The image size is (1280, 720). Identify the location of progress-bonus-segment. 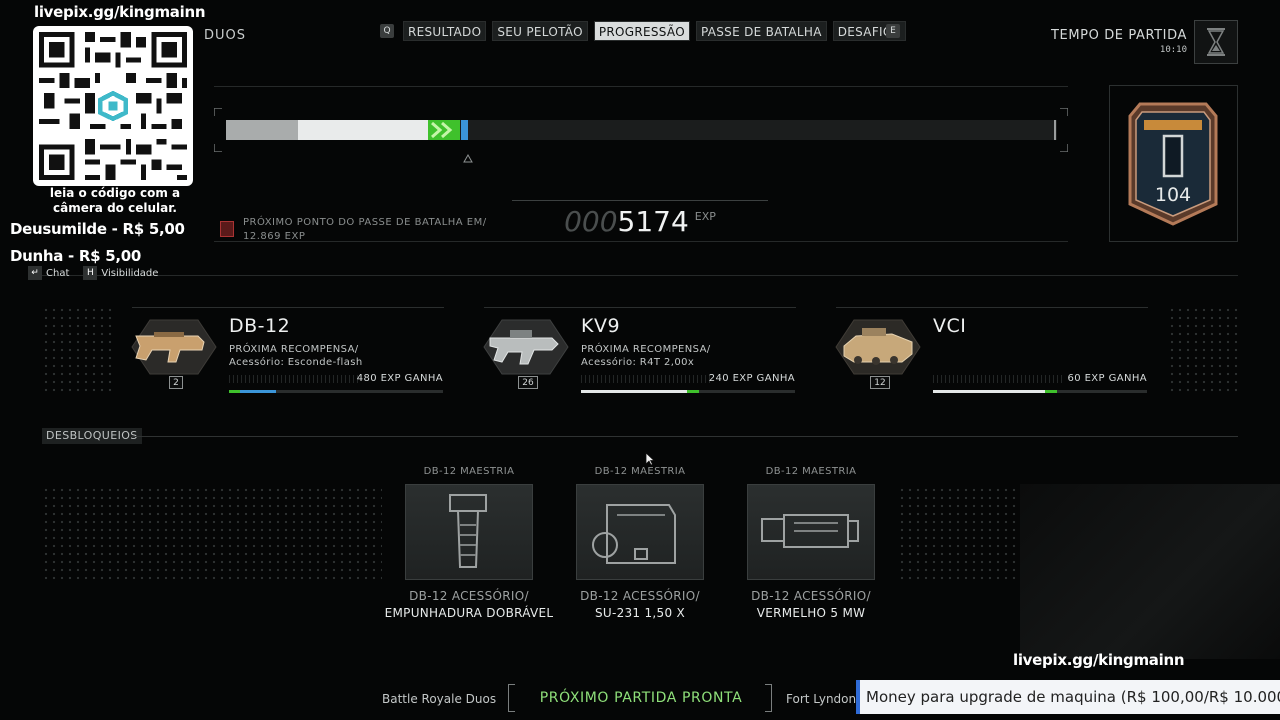
(444, 130).